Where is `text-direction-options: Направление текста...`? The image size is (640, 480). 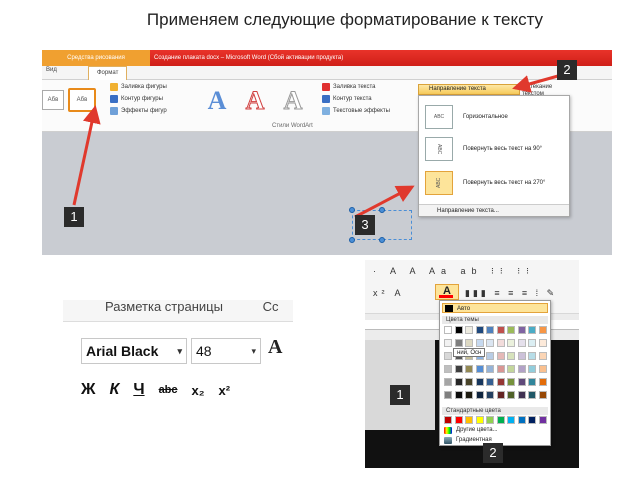 text-direction-options: Направление текста... is located at coordinates (494, 210).